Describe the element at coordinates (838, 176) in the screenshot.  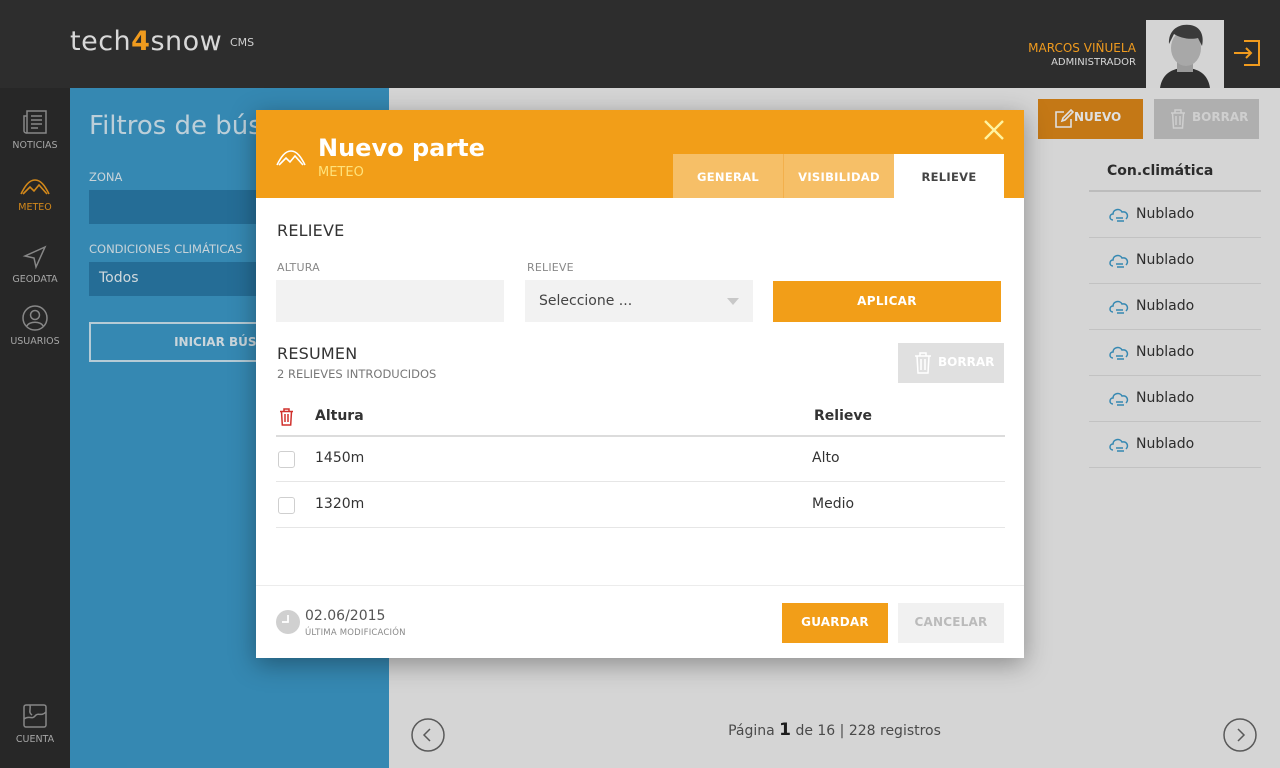
I see `tab-visibilidad: VISIBILIDAD` at that location.